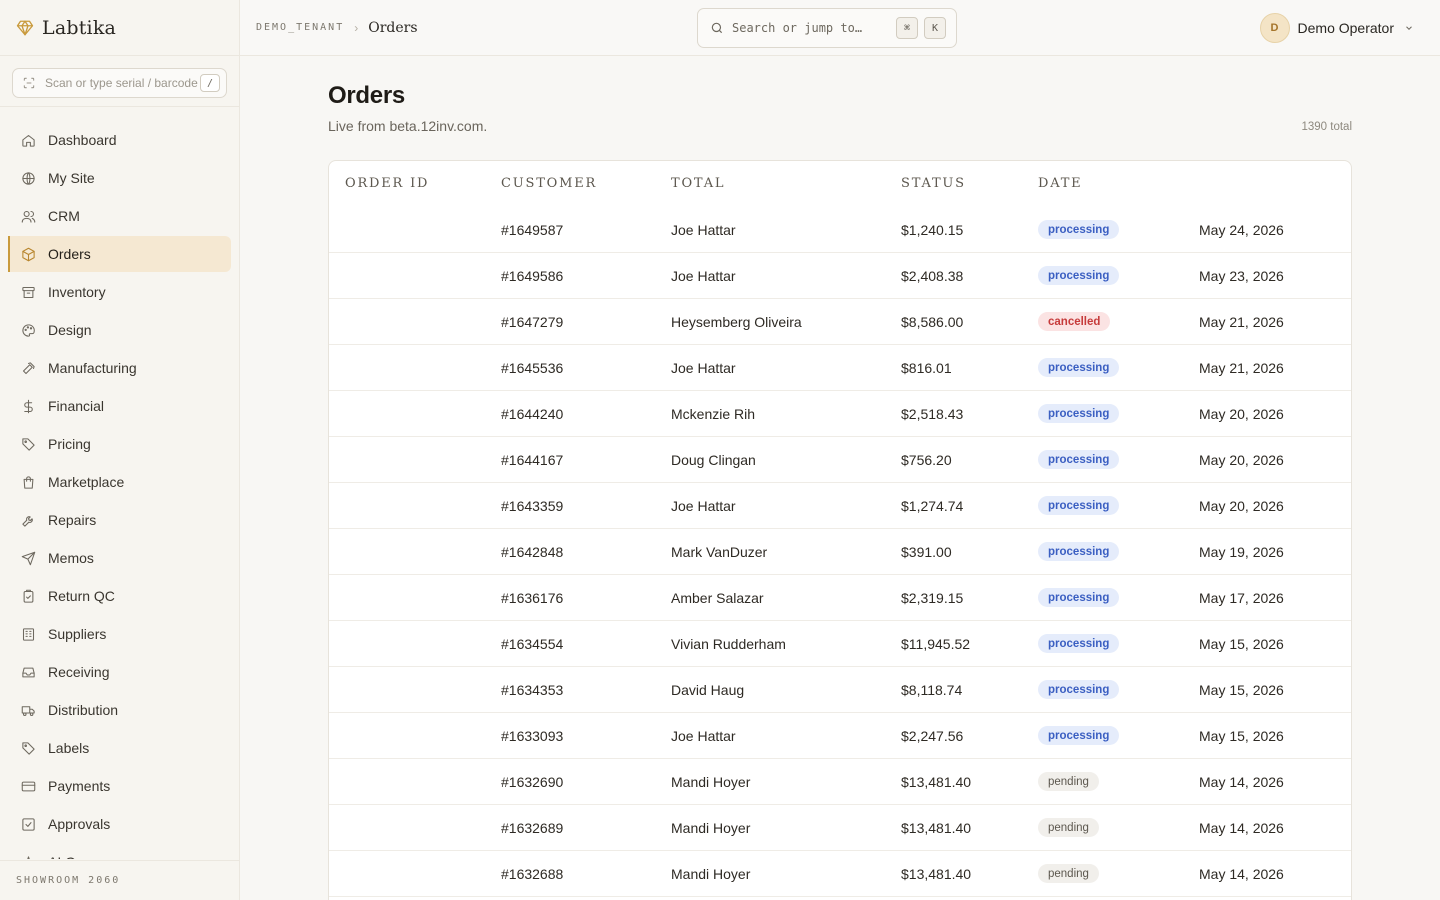 Image resolution: width=1440 pixels, height=900 pixels. Describe the element at coordinates (119, 520) in the screenshot. I see `sidebar-item-repairs: Repairs` at that location.